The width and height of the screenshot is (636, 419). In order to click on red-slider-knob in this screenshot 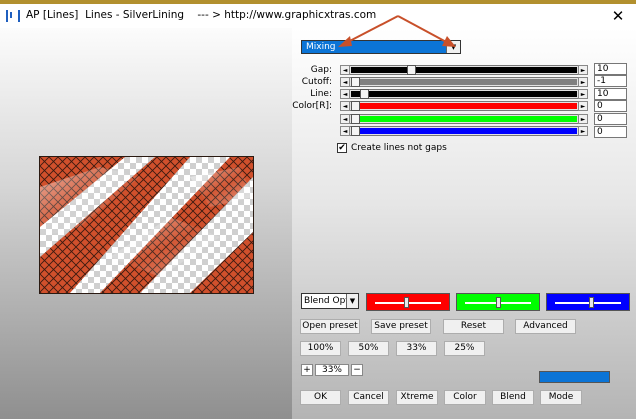, I will do `click(407, 302)`.